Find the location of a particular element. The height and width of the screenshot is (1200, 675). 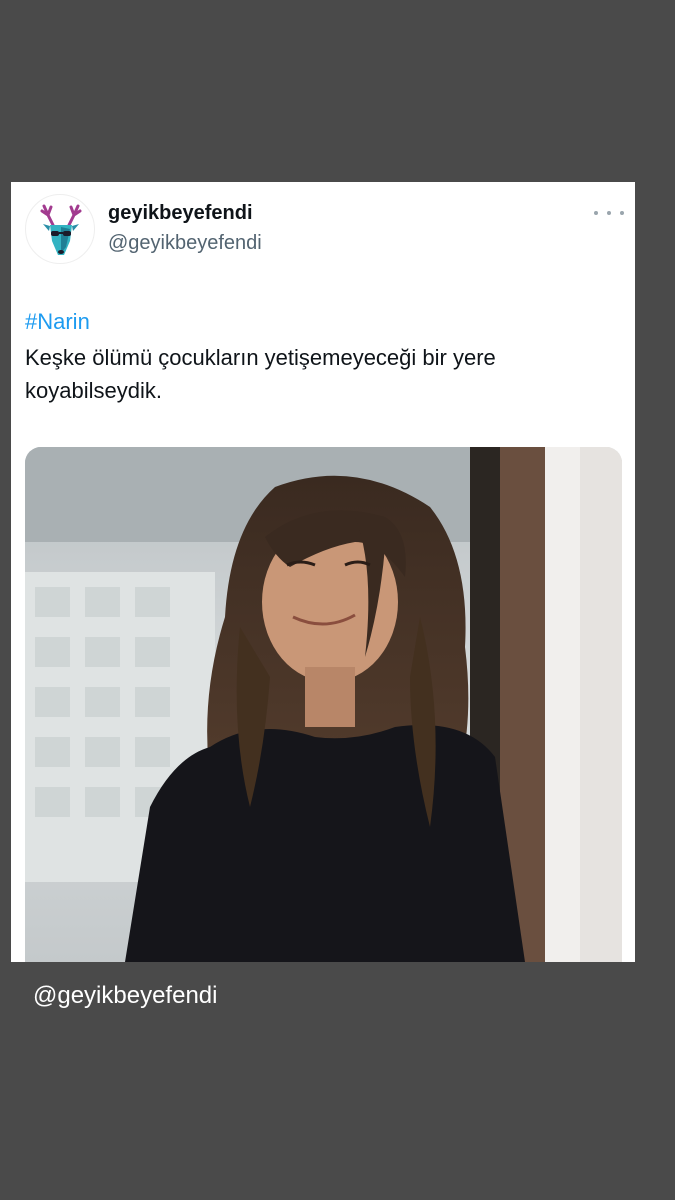

ellipsis-icon is located at coordinates (609, 213).